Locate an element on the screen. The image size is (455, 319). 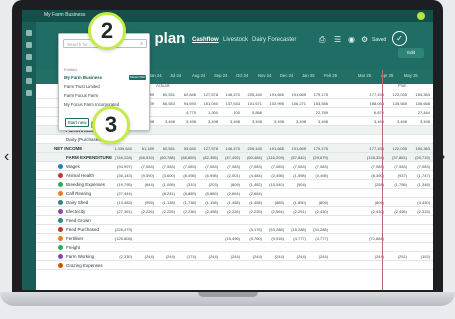
month-header: Nov 24 is located at coordinates (265, 75).